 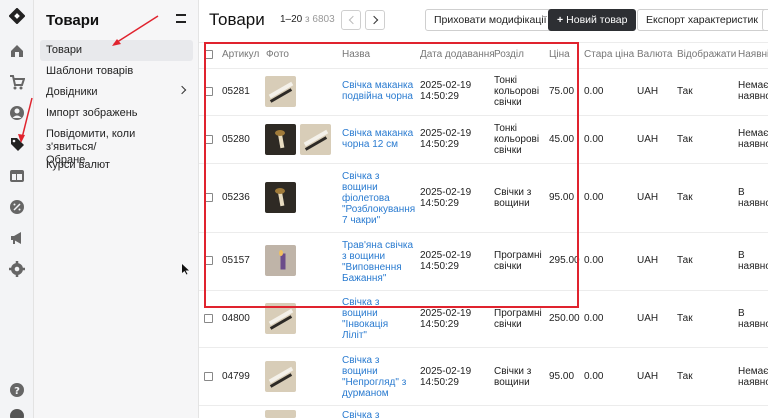 I want to click on col-header-old-price: Стара ціна, so click(x=609, y=55).